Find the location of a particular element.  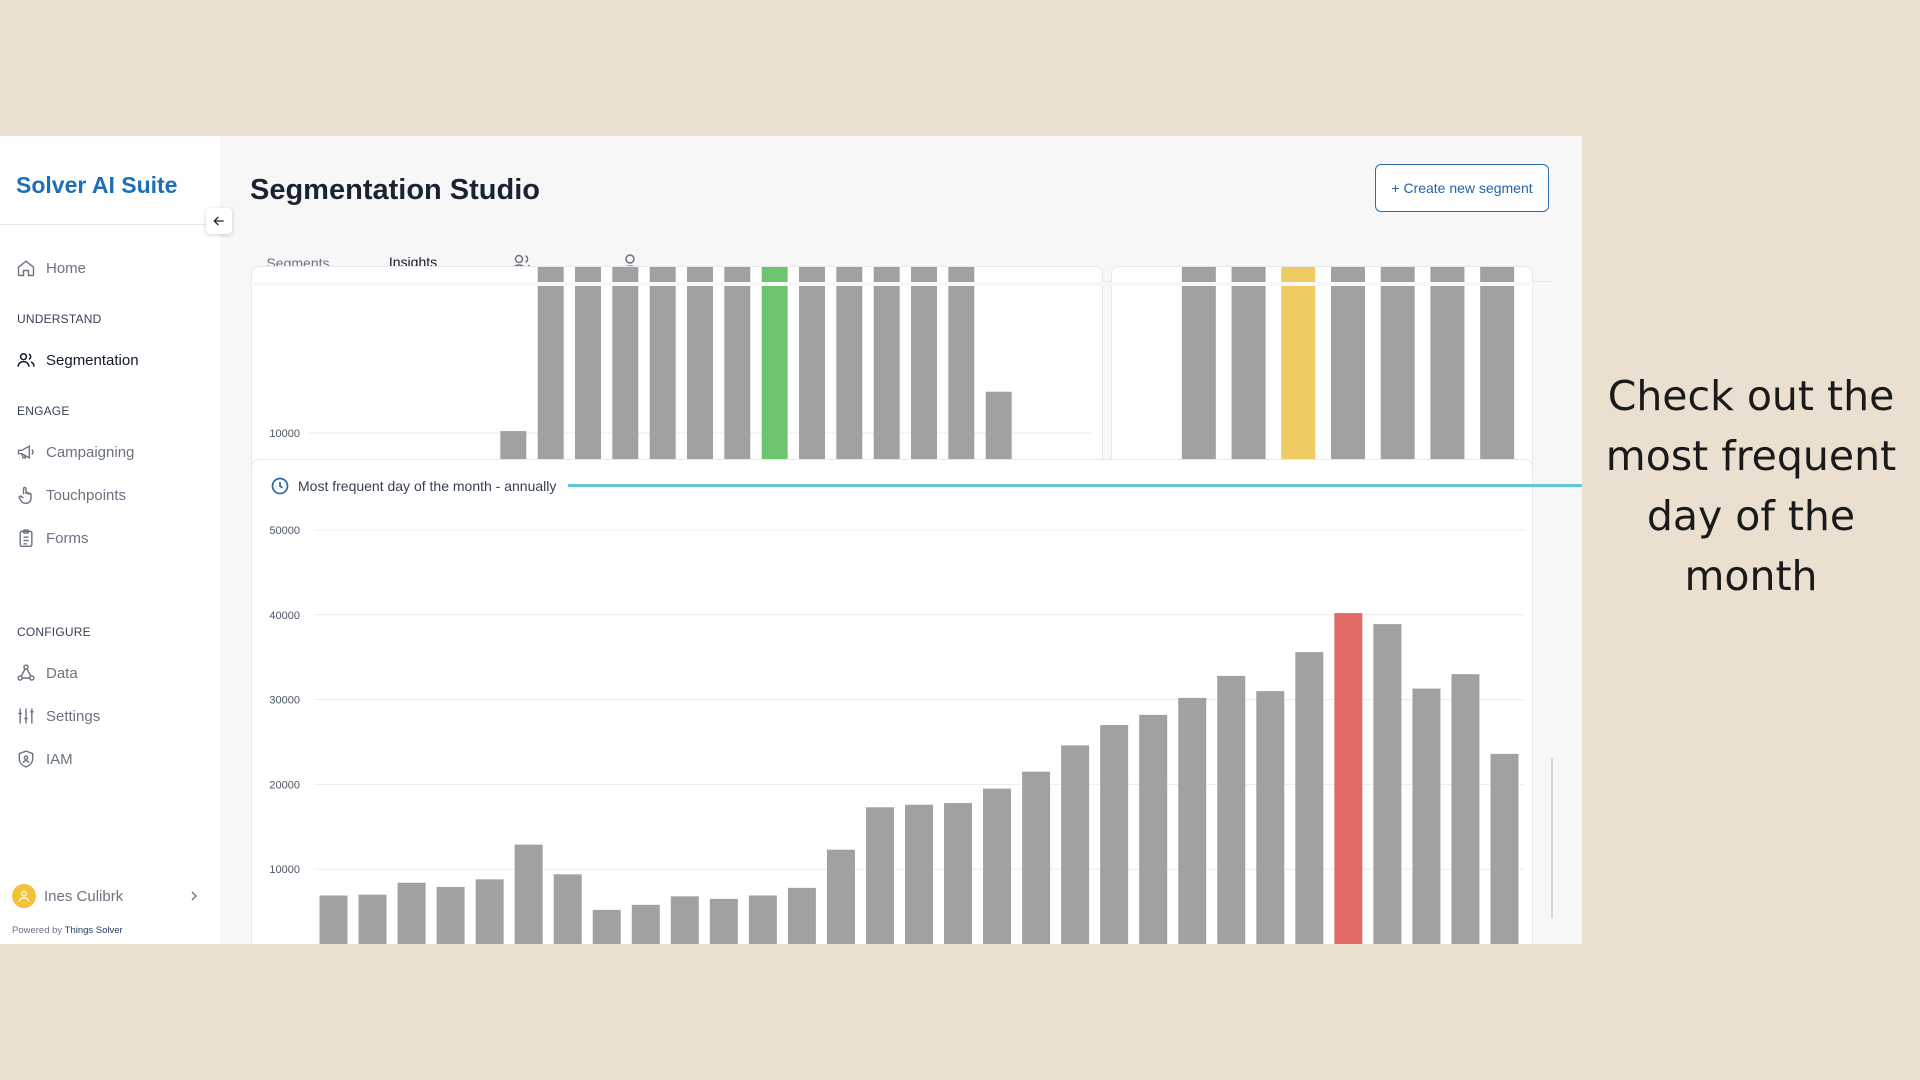

sidebar-item-label: Home is located at coordinates (66, 268).